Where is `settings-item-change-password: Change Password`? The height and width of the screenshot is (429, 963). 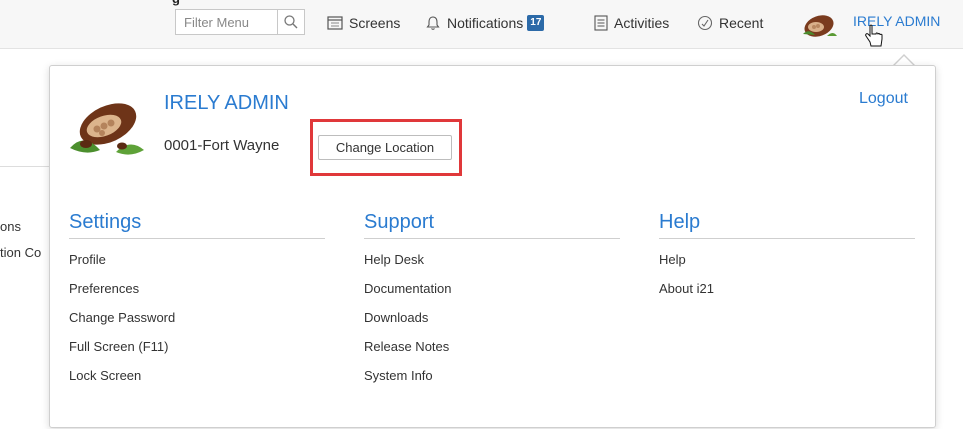
settings-item-change-password: Change Password is located at coordinates (197, 324).